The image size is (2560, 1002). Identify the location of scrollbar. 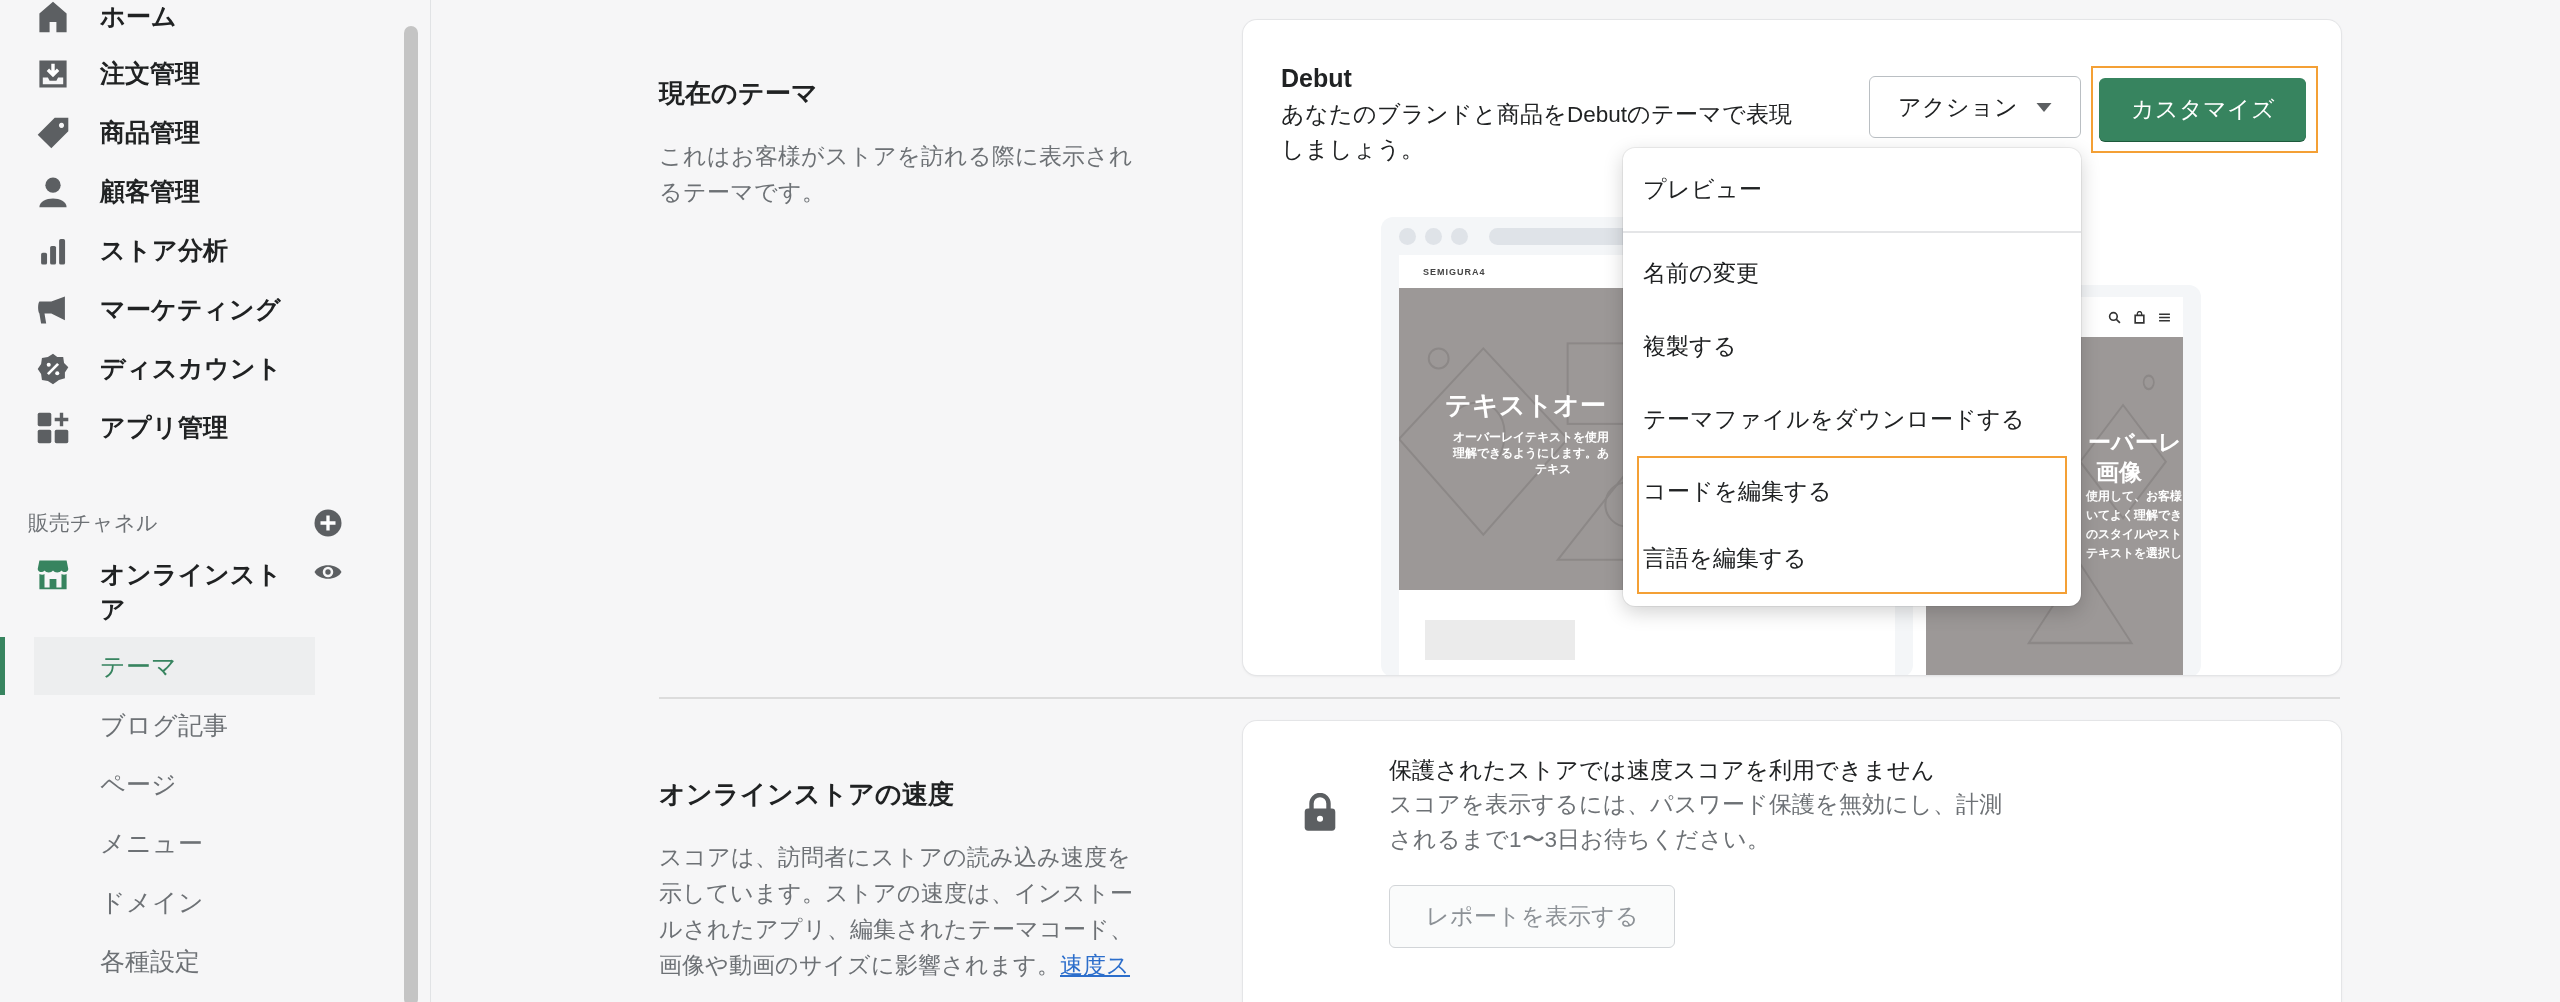
(411, 514).